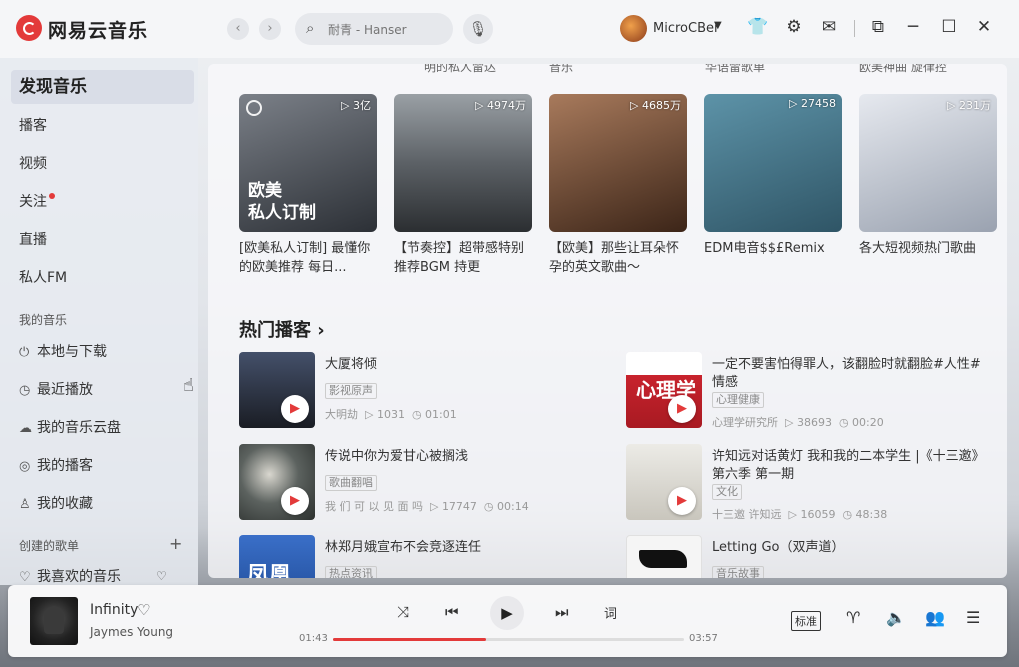 This screenshot has height=667, width=1019. I want to click on sidebar-item-podcast: 播客, so click(102, 126).